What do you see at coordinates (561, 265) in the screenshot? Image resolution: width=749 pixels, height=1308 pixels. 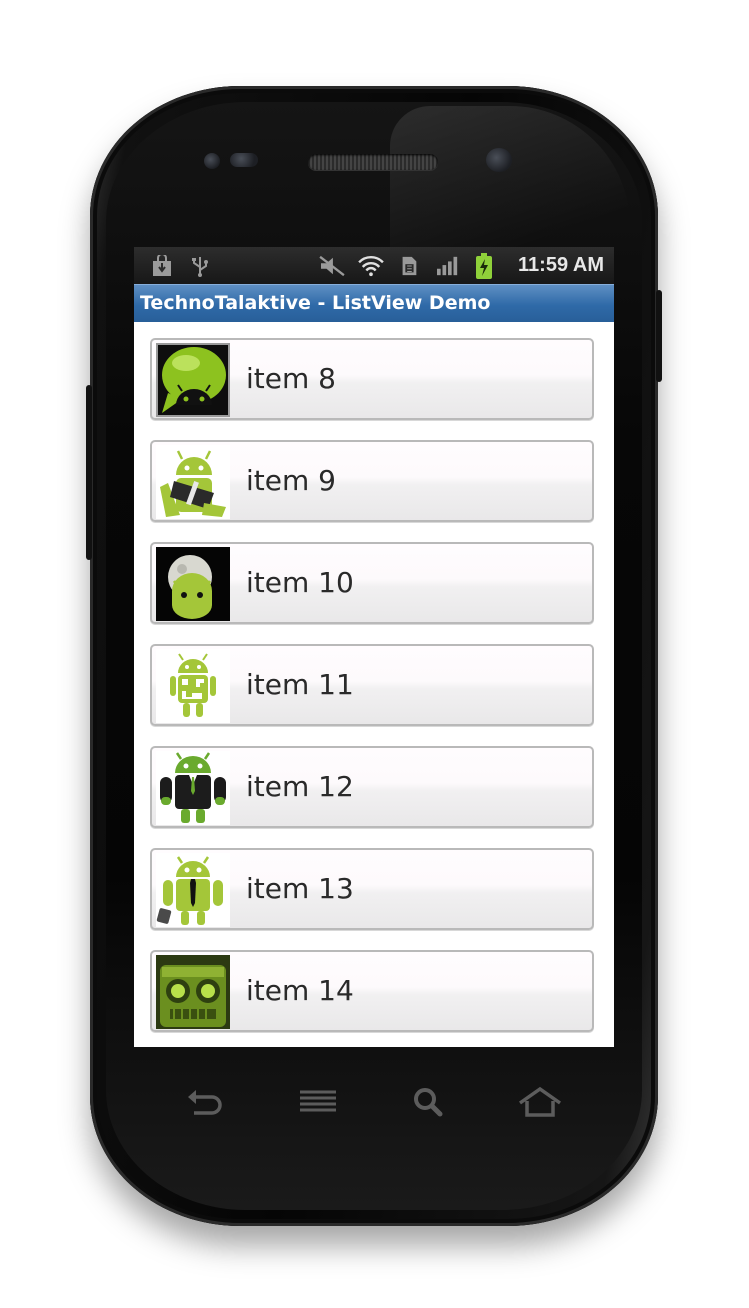 I see `status-clock: 11:59 AM` at bounding box center [561, 265].